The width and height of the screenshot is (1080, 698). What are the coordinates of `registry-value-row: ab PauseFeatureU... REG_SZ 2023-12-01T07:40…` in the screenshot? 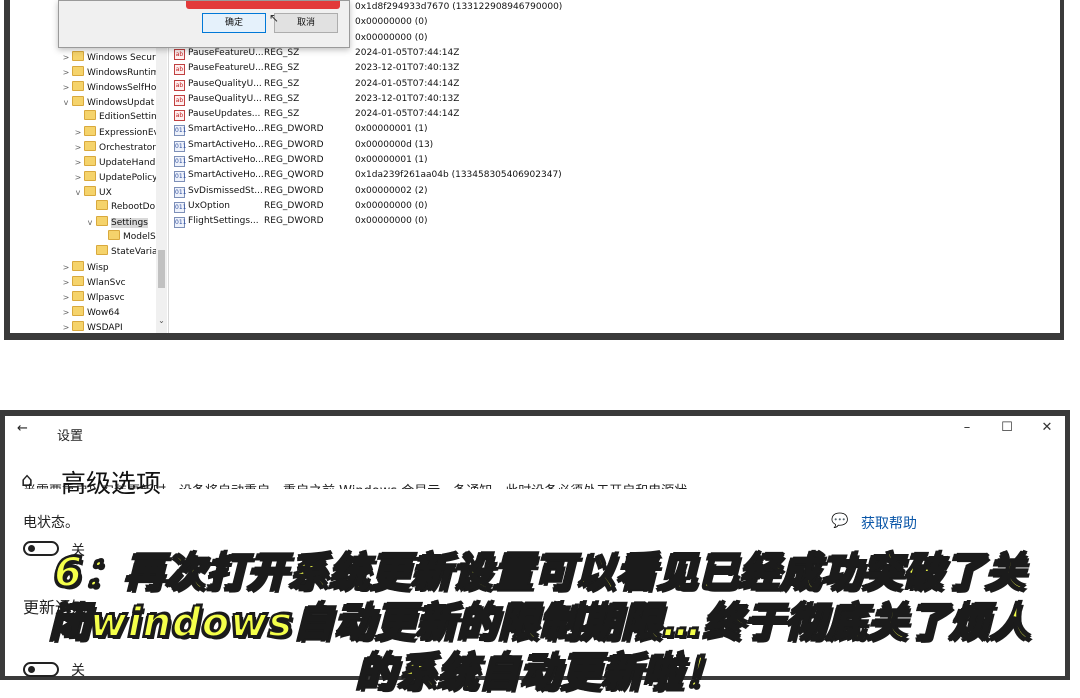 It's located at (602, 68).